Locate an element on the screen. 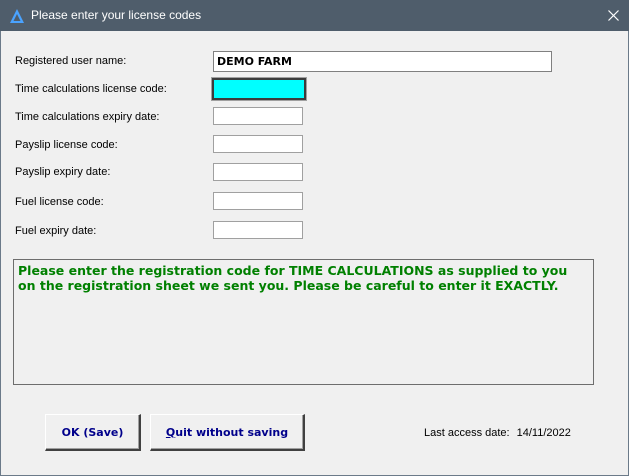  ok-save-label: OK (Save) is located at coordinates (92, 432).